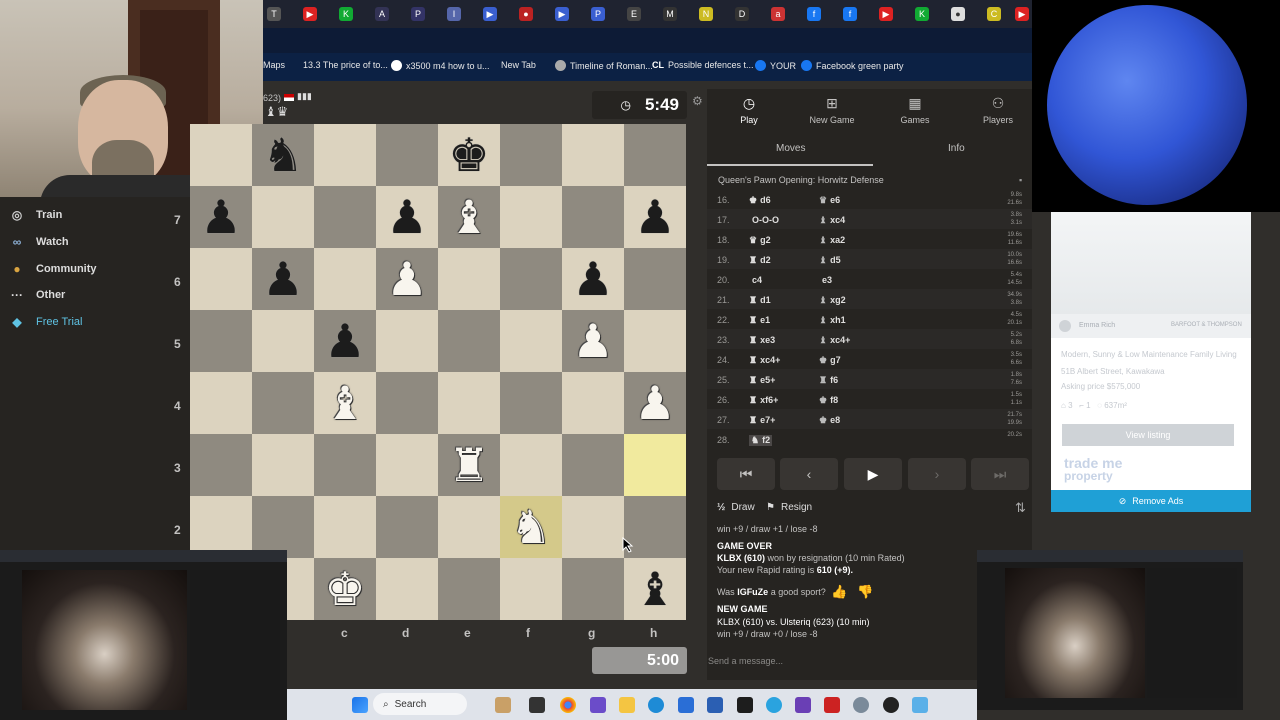 The width and height of the screenshot is (1280, 720). I want to click on square-d5, so click(407, 341).